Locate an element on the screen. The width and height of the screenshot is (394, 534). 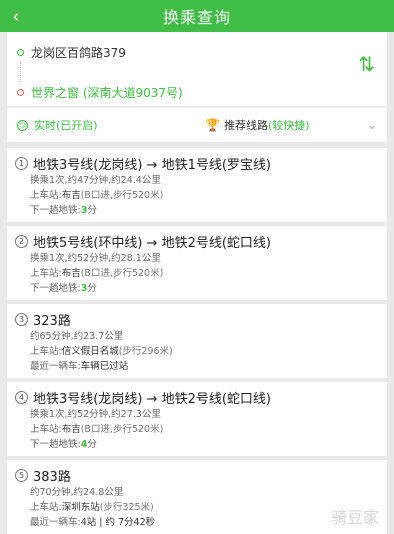
route-title: 383路 is located at coordinates (52, 477).